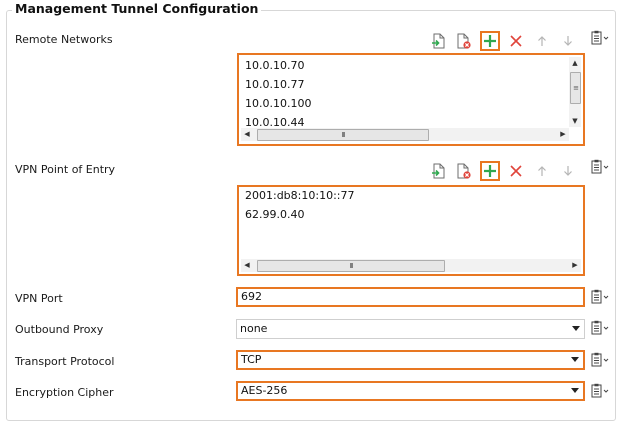 The width and height of the screenshot is (621, 423). I want to click on group-title: Management Tunnel Configuration, so click(137, 8).